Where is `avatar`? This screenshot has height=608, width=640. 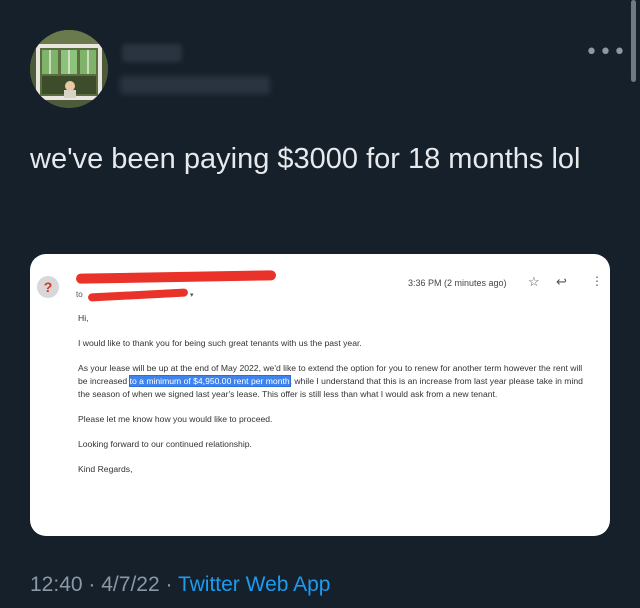
avatar is located at coordinates (69, 69).